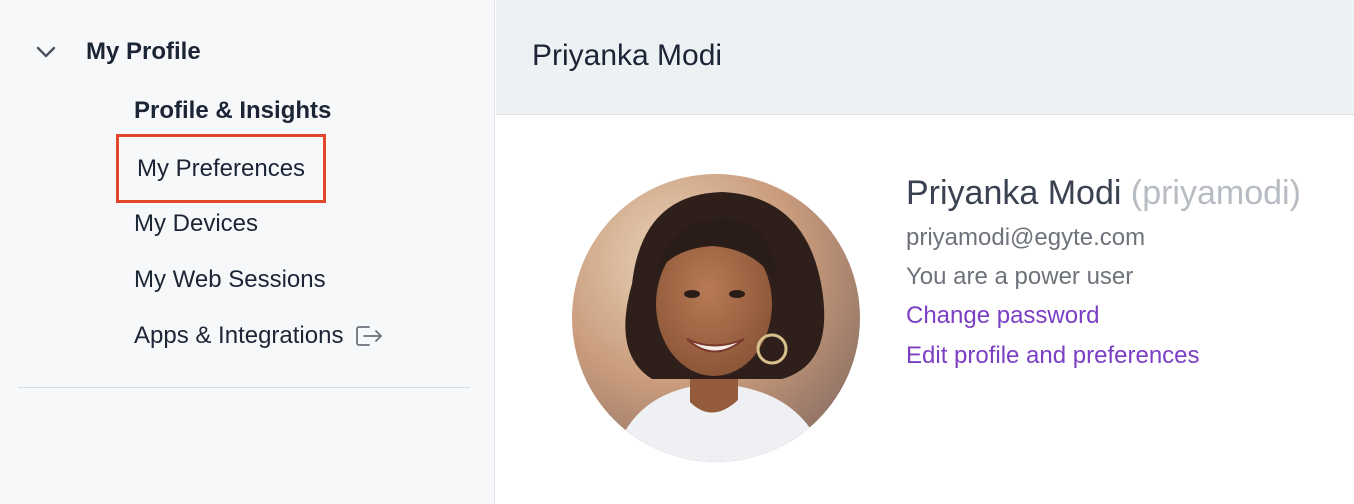 Image resolution: width=1354 pixels, height=504 pixels. What do you see at coordinates (244, 387) in the screenshot?
I see `sidebar-divider` at bounding box center [244, 387].